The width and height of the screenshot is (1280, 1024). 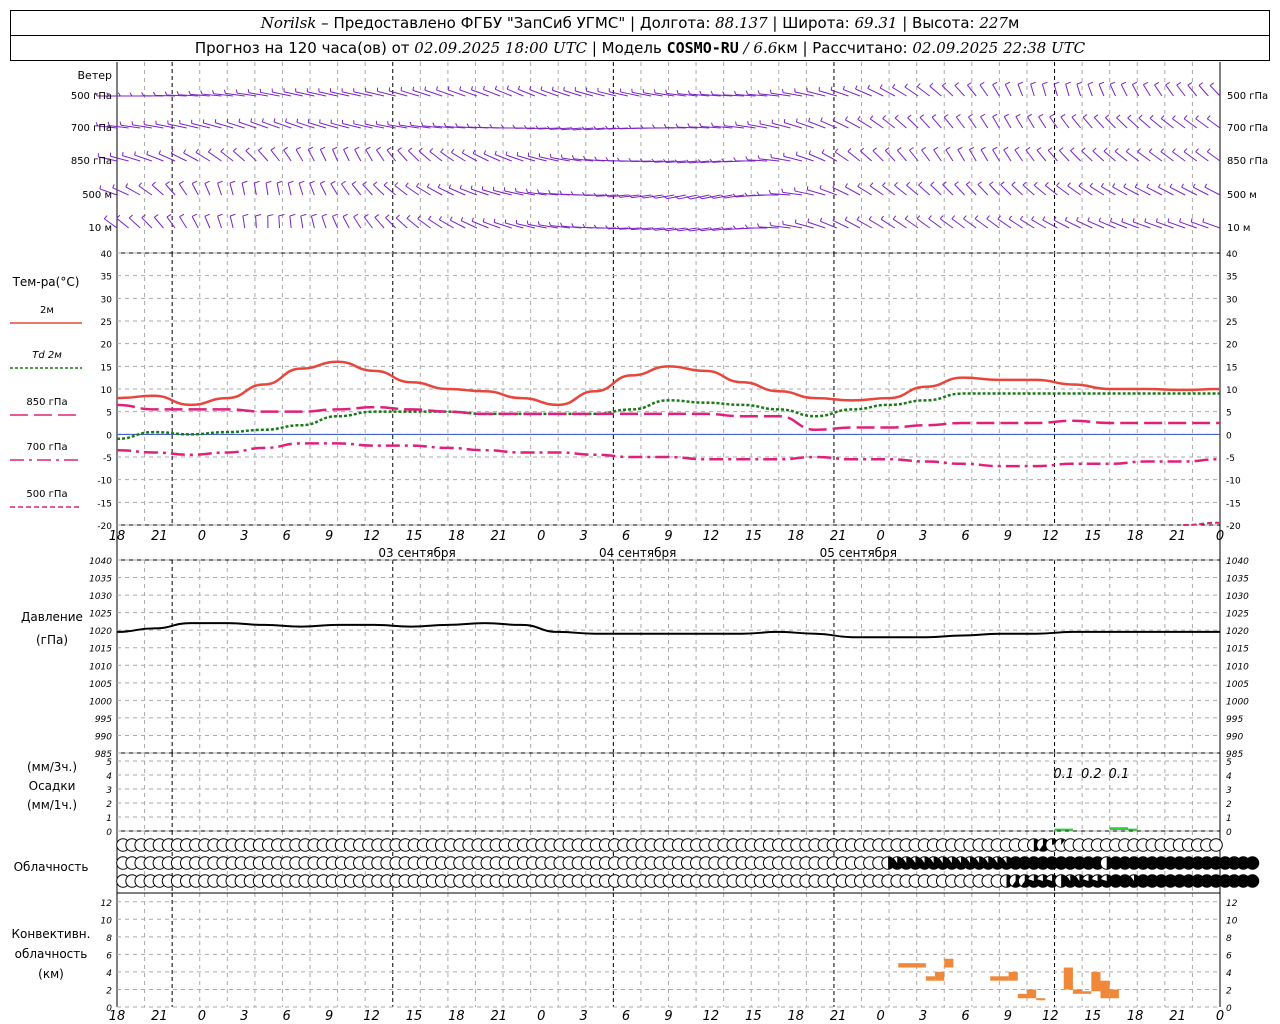 What do you see at coordinates (91, 128) in the screenshot?
I see `wind-level-left: 700 гПа` at bounding box center [91, 128].